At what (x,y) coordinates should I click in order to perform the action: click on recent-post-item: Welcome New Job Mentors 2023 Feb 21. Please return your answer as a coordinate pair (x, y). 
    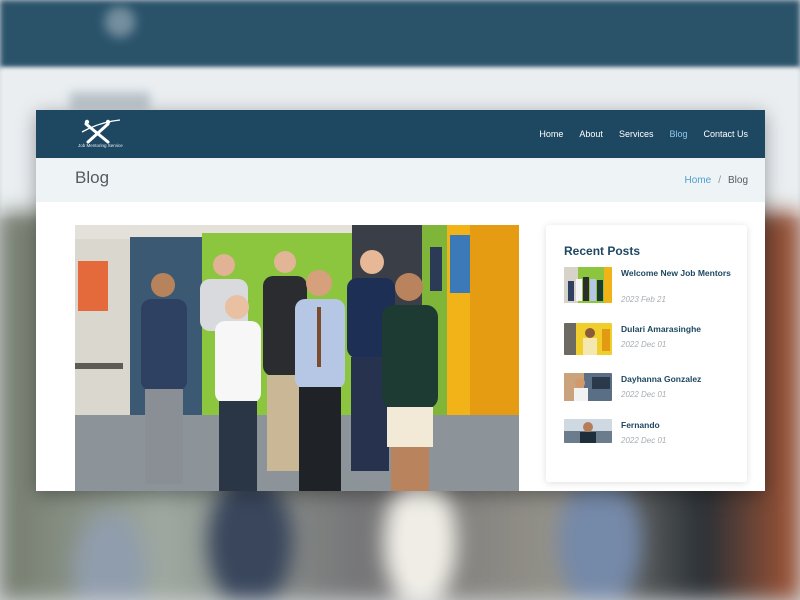
    Looking at the image, I should click on (651, 285).